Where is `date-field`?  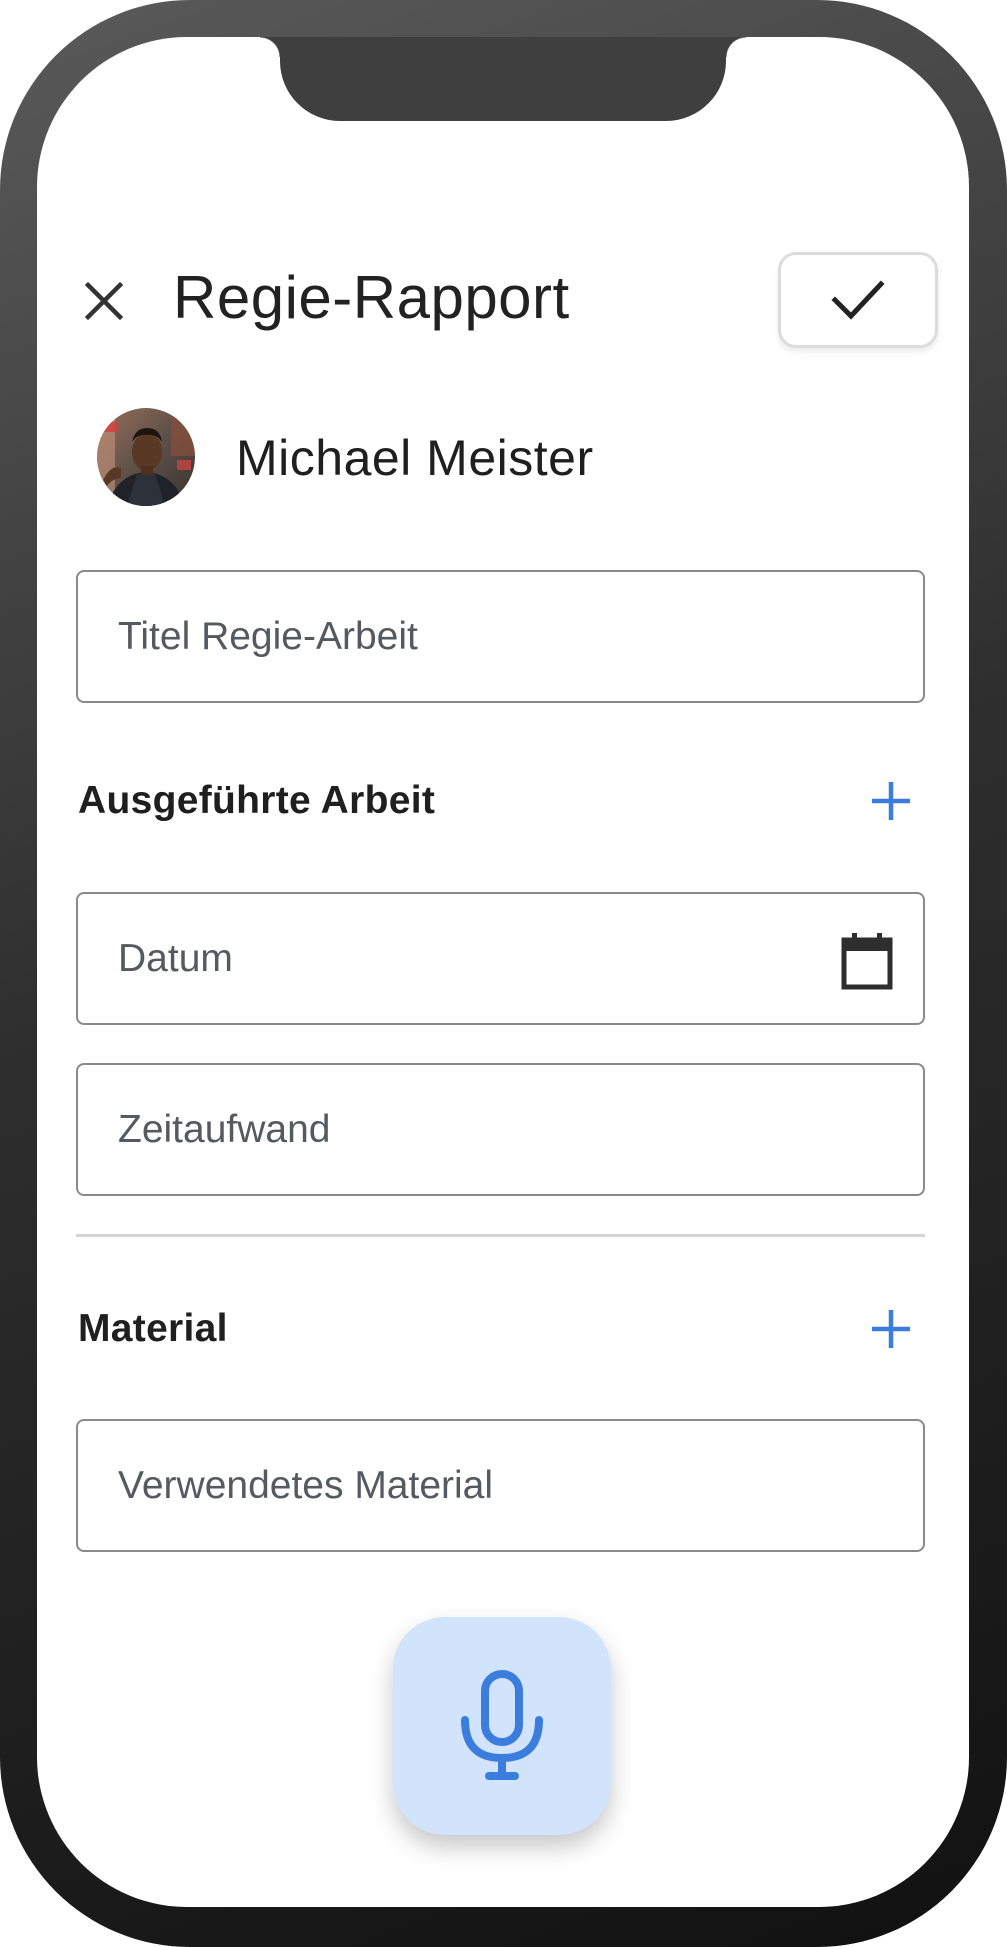
date-field is located at coordinates (500, 958).